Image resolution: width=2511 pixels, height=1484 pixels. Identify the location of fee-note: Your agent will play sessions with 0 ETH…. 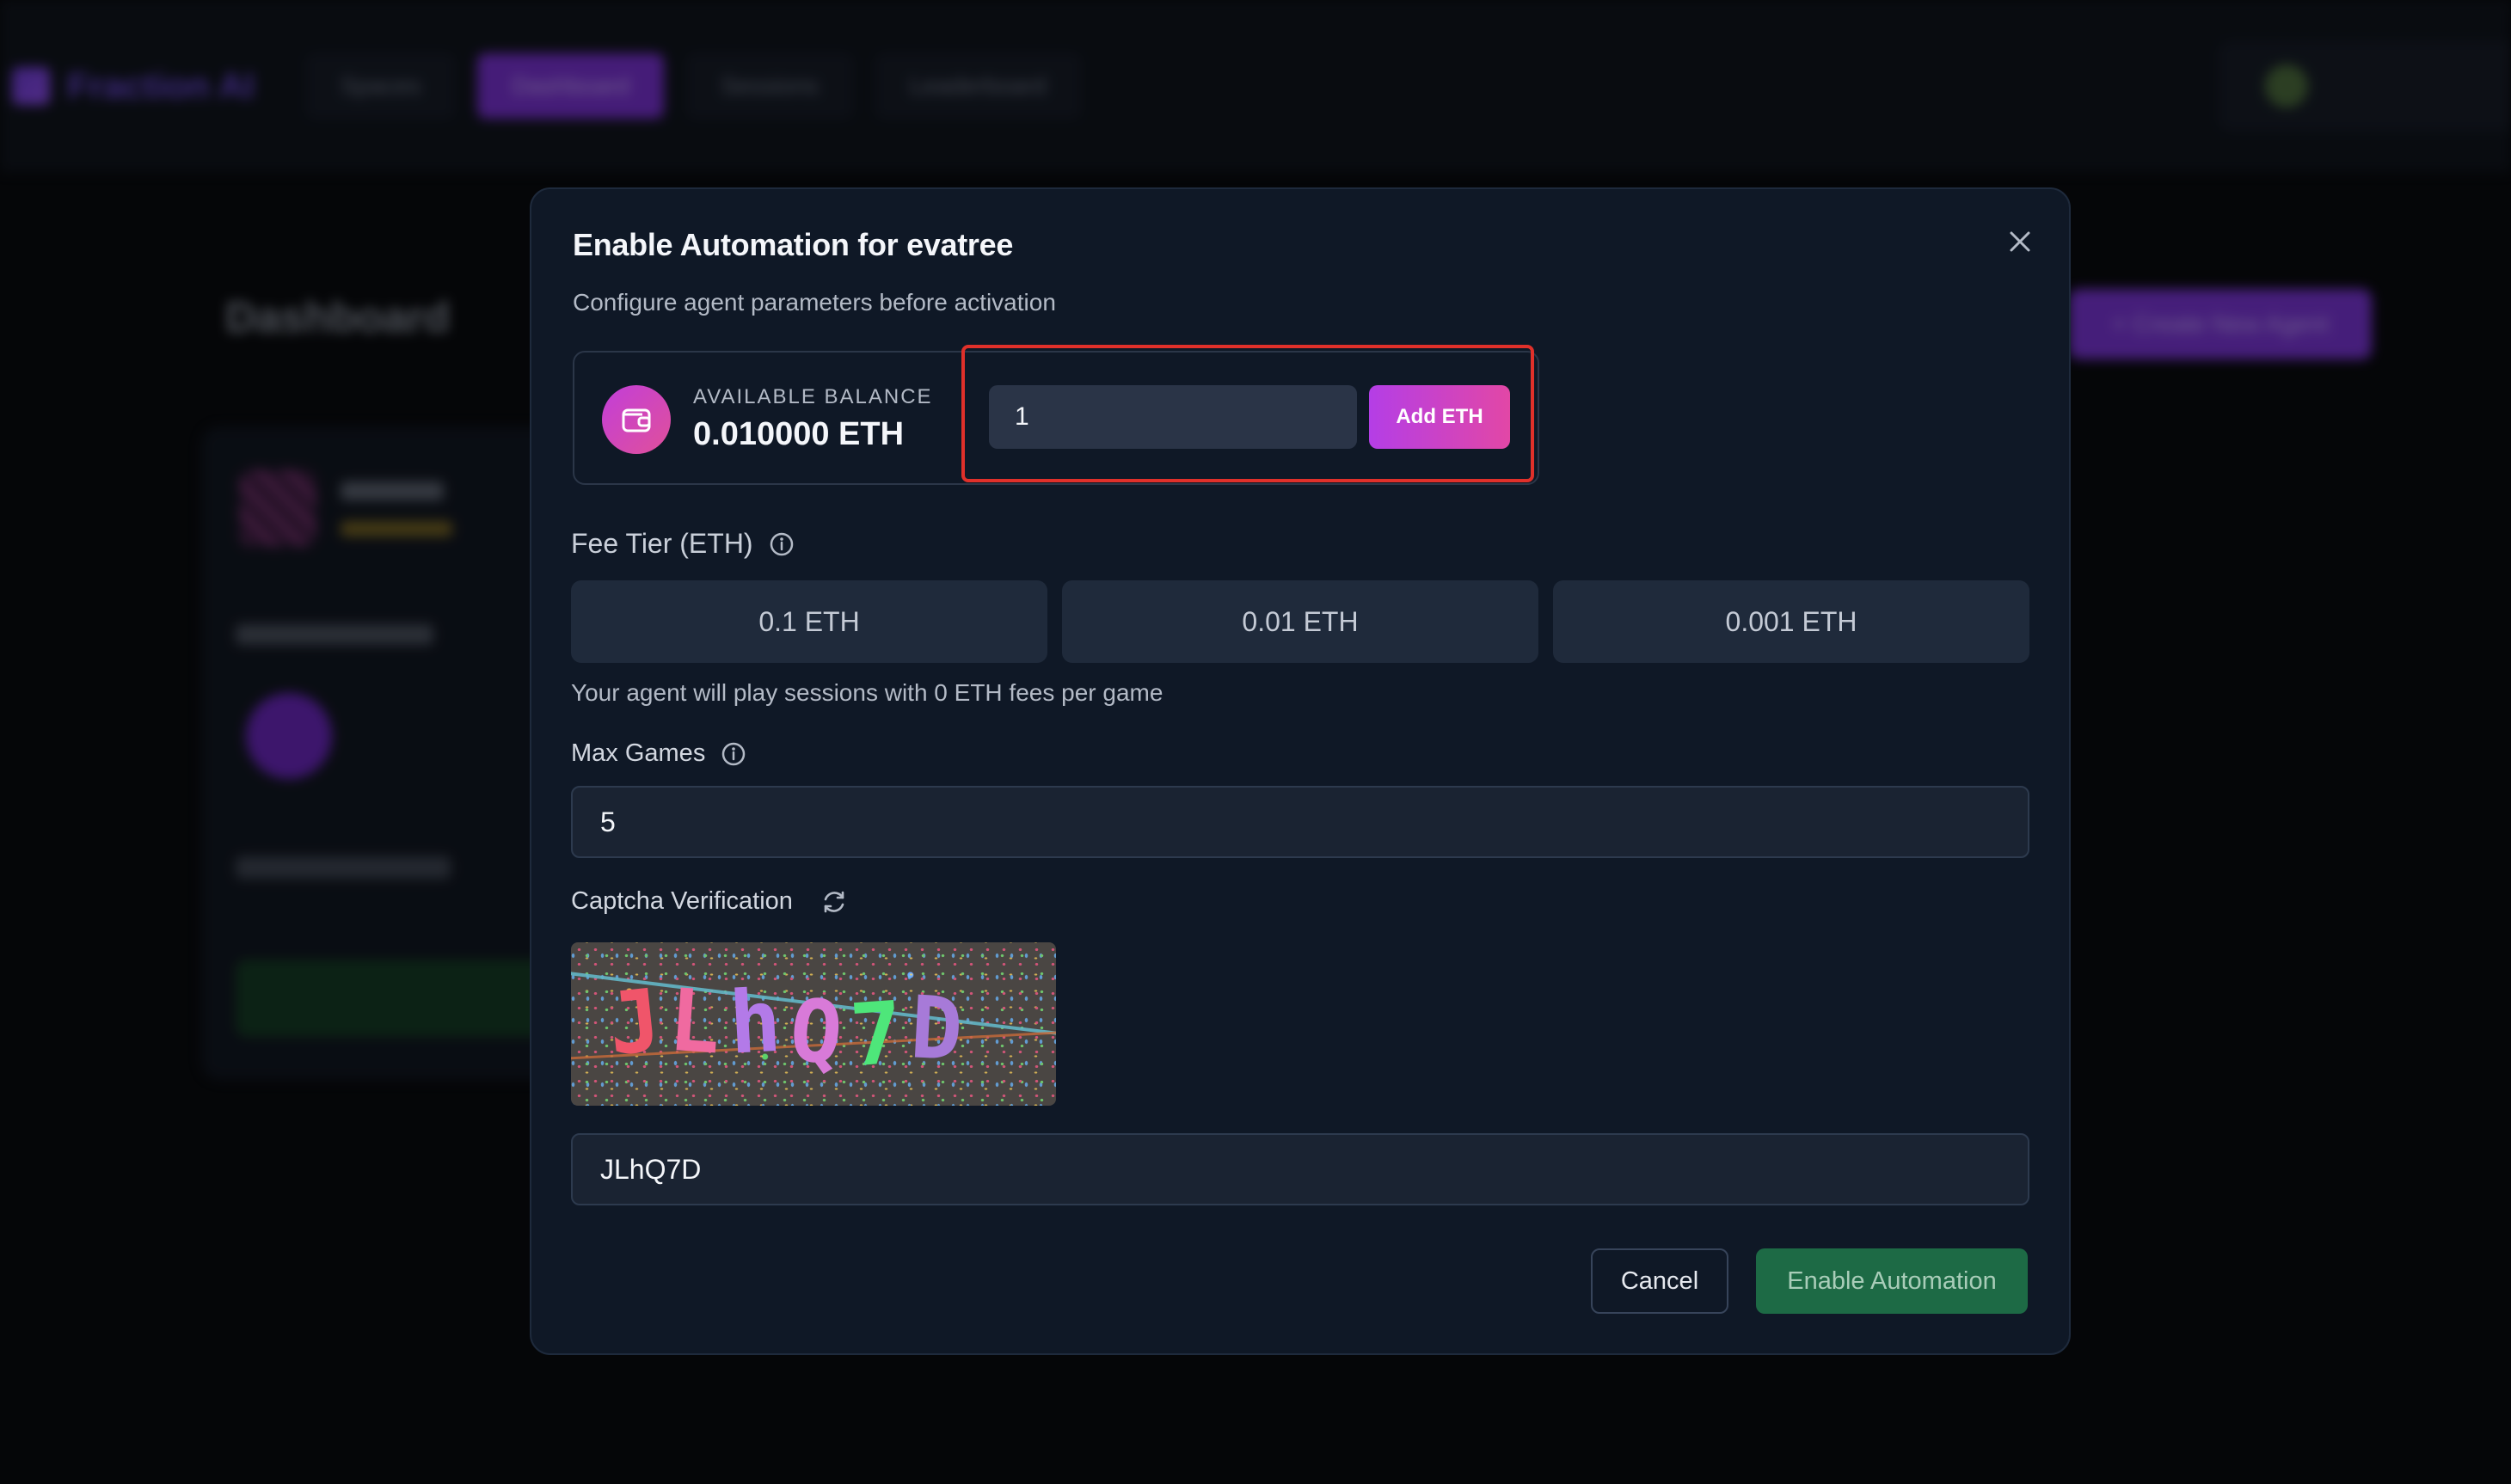
(867, 692).